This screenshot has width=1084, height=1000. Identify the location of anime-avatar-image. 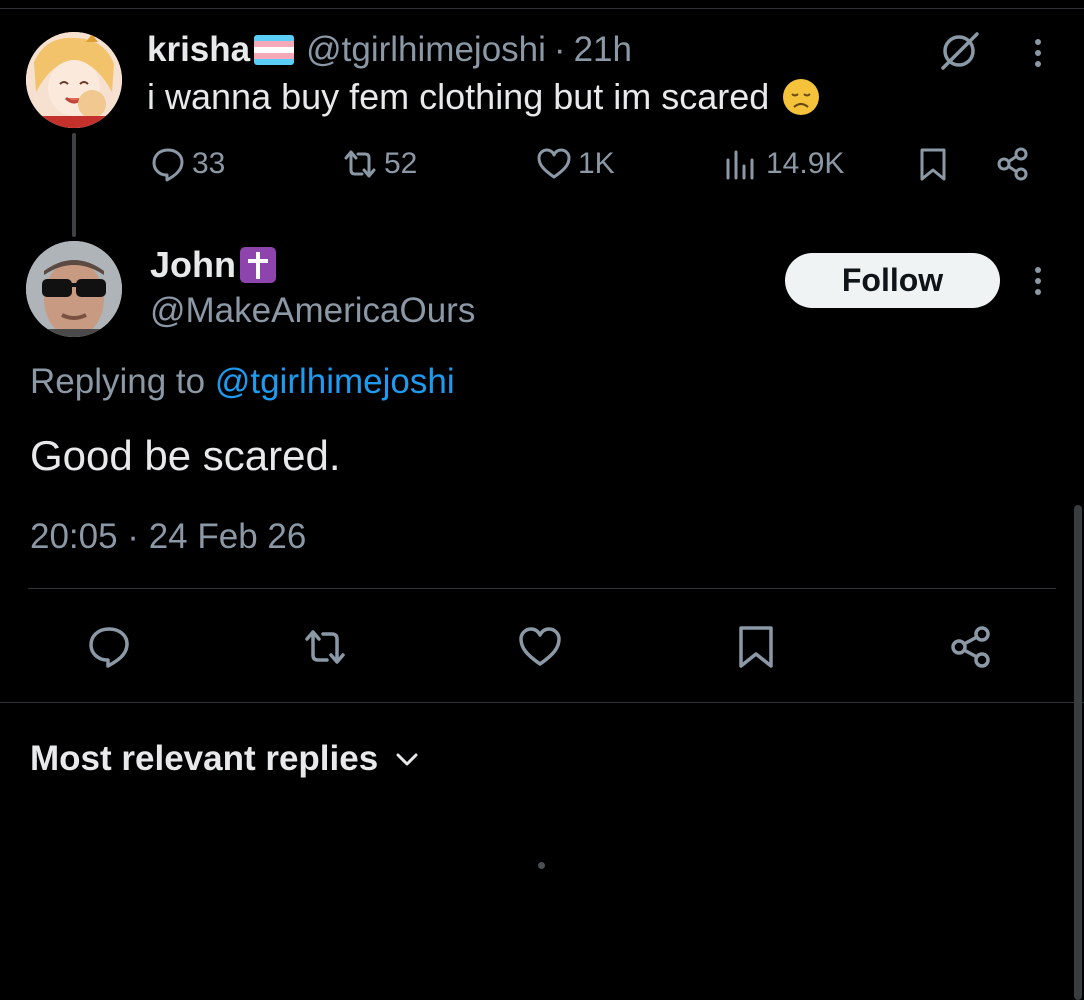
(74, 80).